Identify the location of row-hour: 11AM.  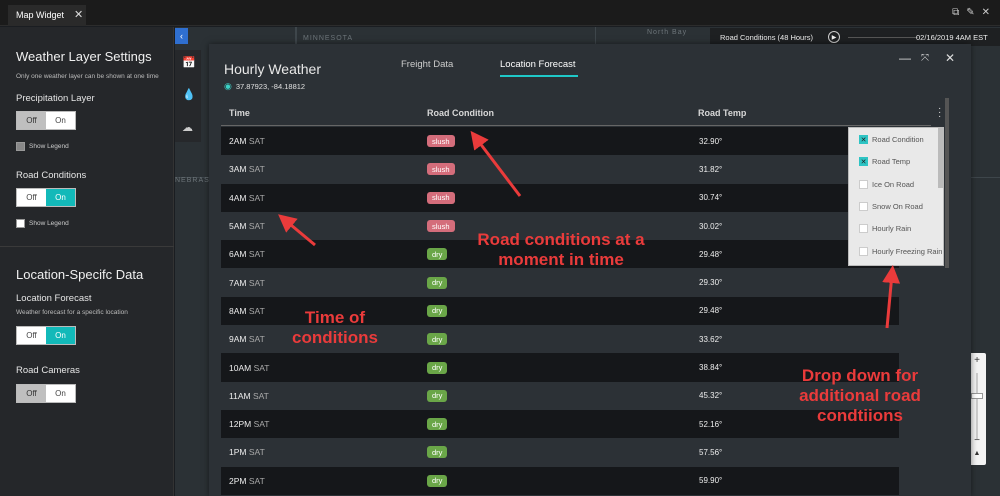
(240, 395).